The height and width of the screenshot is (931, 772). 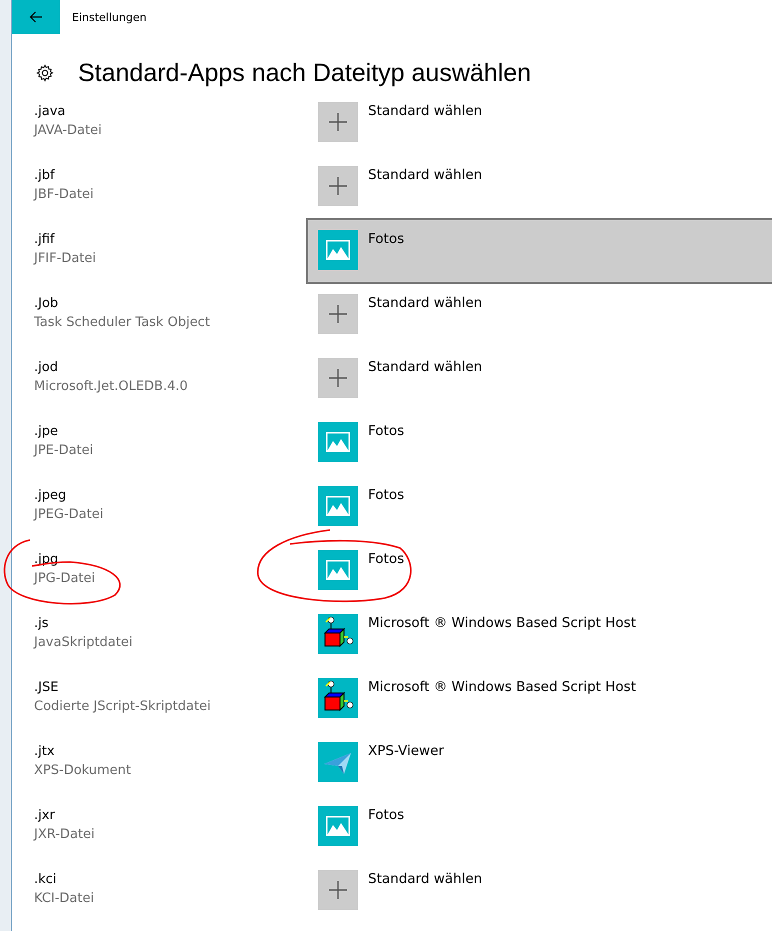 What do you see at coordinates (122, 323) in the screenshot?
I see `file-type-description: Task Scheduler Task Object` at bounding box center [122, 323].